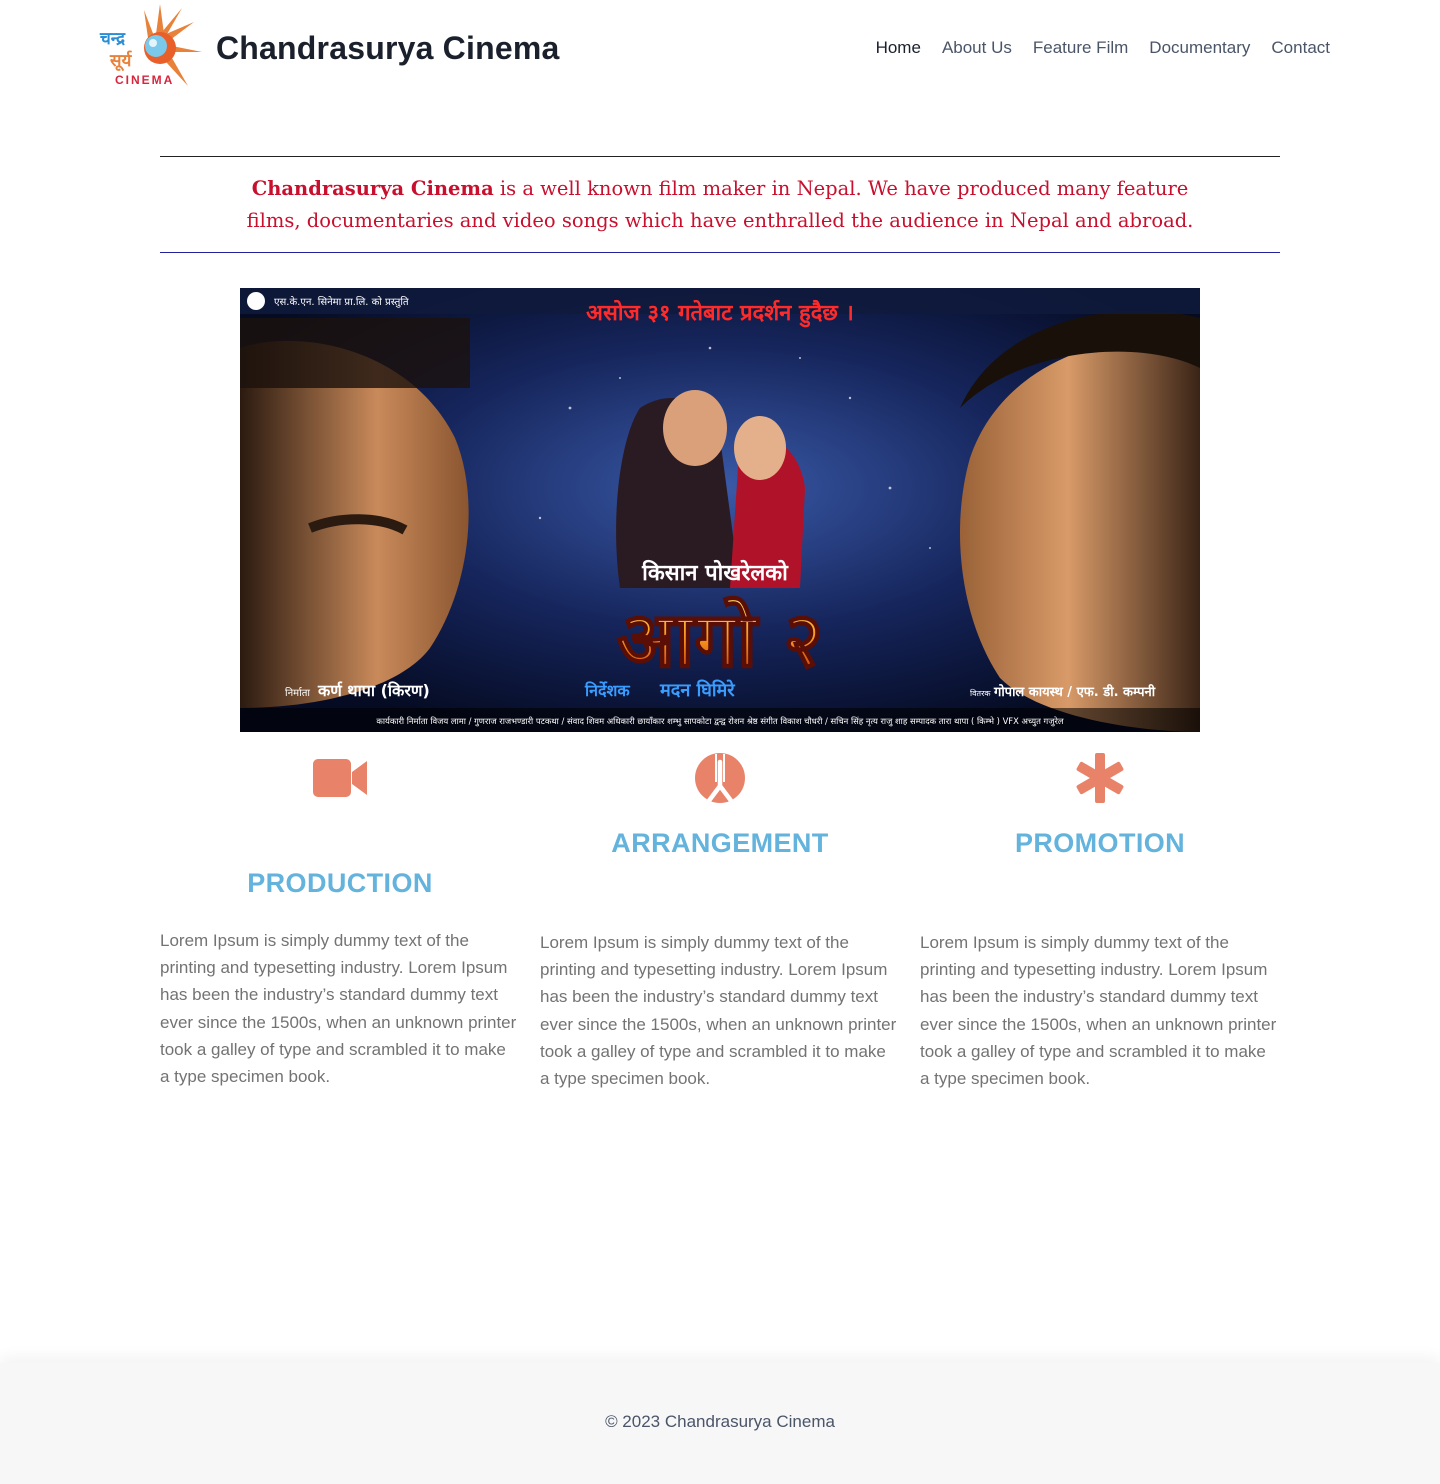 This screenshot has width=1440, height=1484. Describe the element at coordinates (697, 690) in the screenshot. I see `poster-director: मदन घिमिरे` at that location.